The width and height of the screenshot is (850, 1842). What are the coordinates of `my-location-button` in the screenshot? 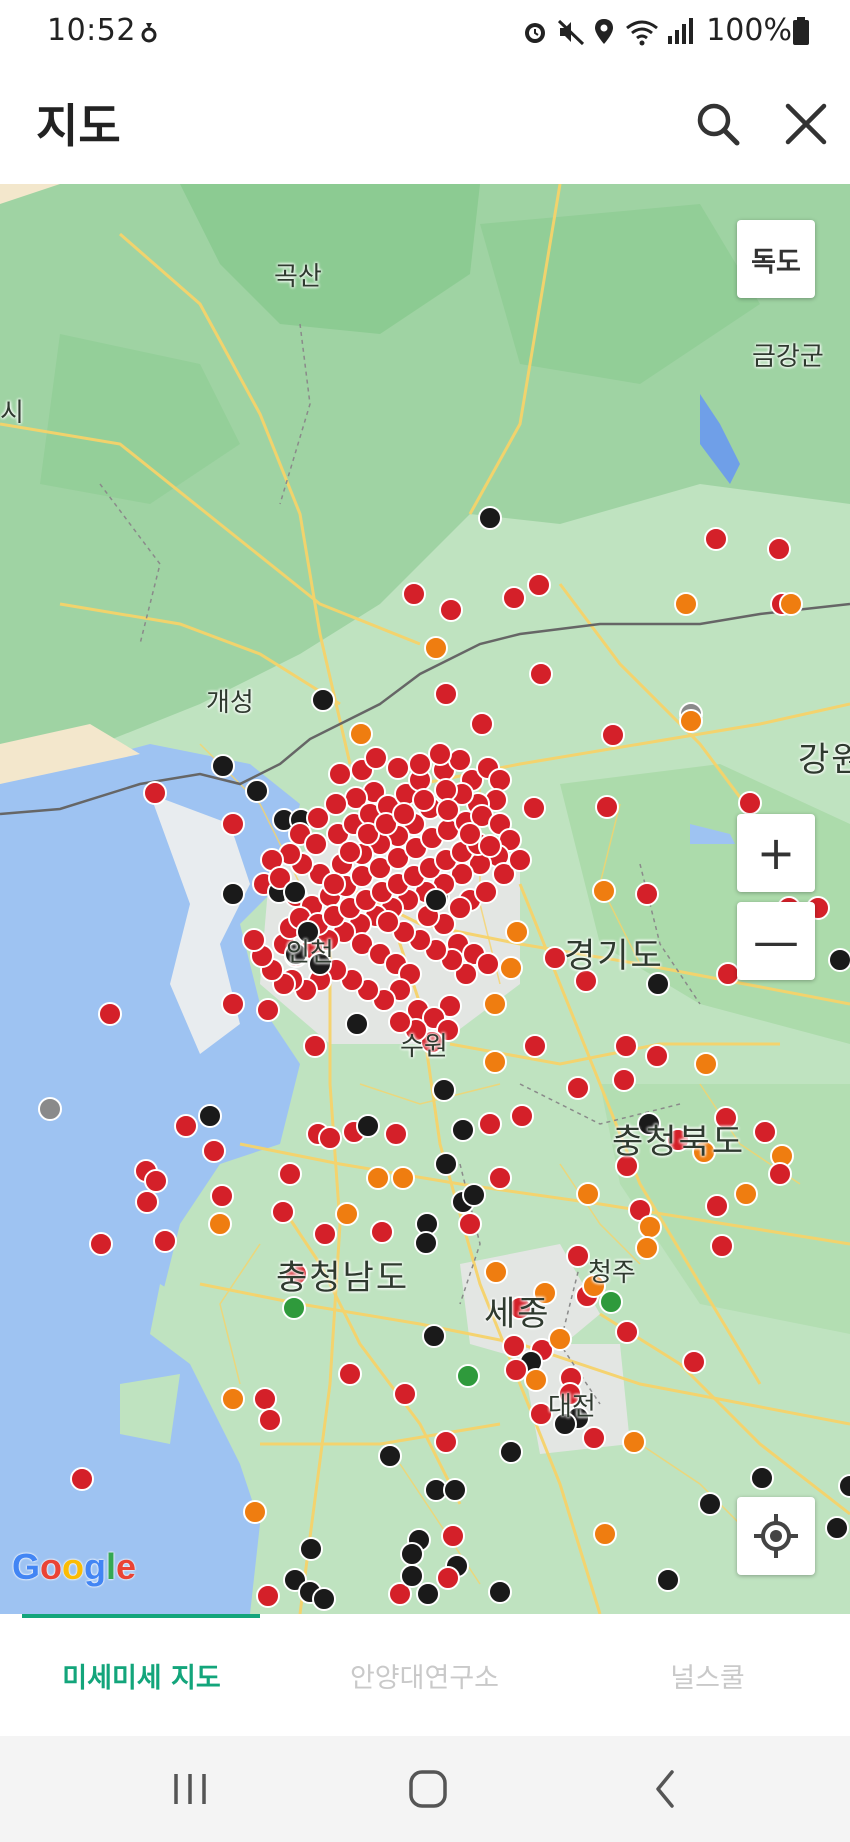 It's located at (776, 1536).